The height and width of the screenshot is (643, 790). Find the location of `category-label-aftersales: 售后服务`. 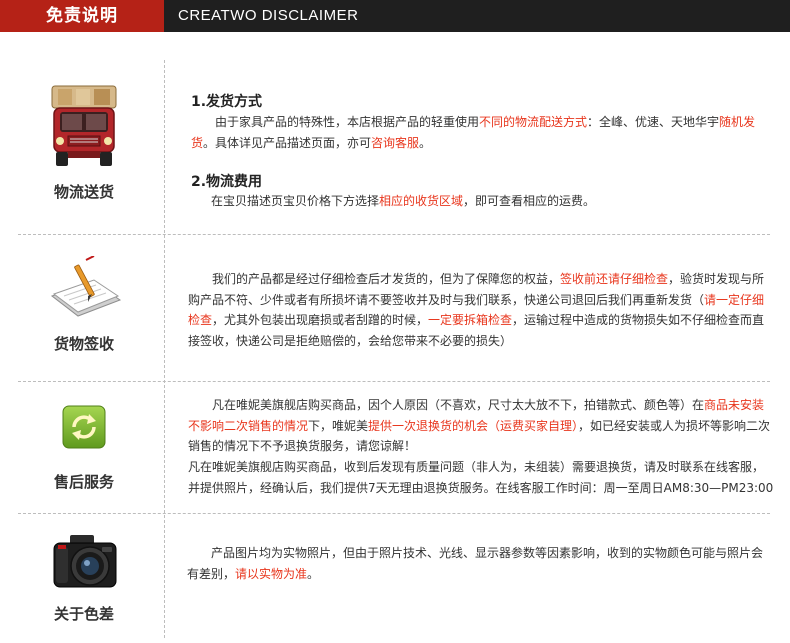

category-label-aftersales: 售后服务 is located at coordinates (83, 482).